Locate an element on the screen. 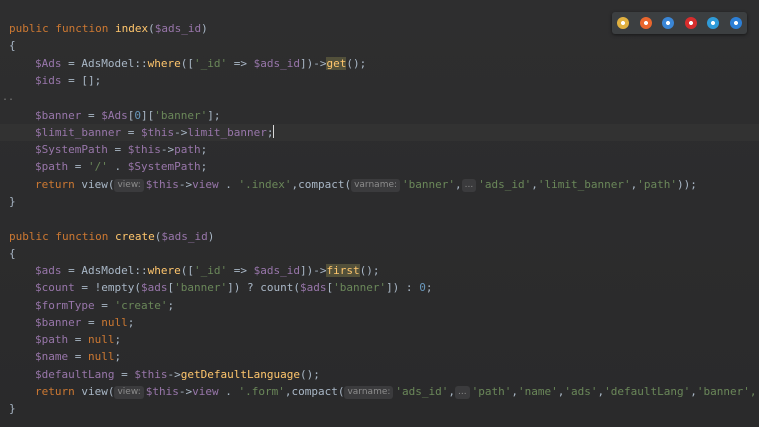 This screenshot has height=427, width=759. variable: $formType is located at coordinates (65, 305).